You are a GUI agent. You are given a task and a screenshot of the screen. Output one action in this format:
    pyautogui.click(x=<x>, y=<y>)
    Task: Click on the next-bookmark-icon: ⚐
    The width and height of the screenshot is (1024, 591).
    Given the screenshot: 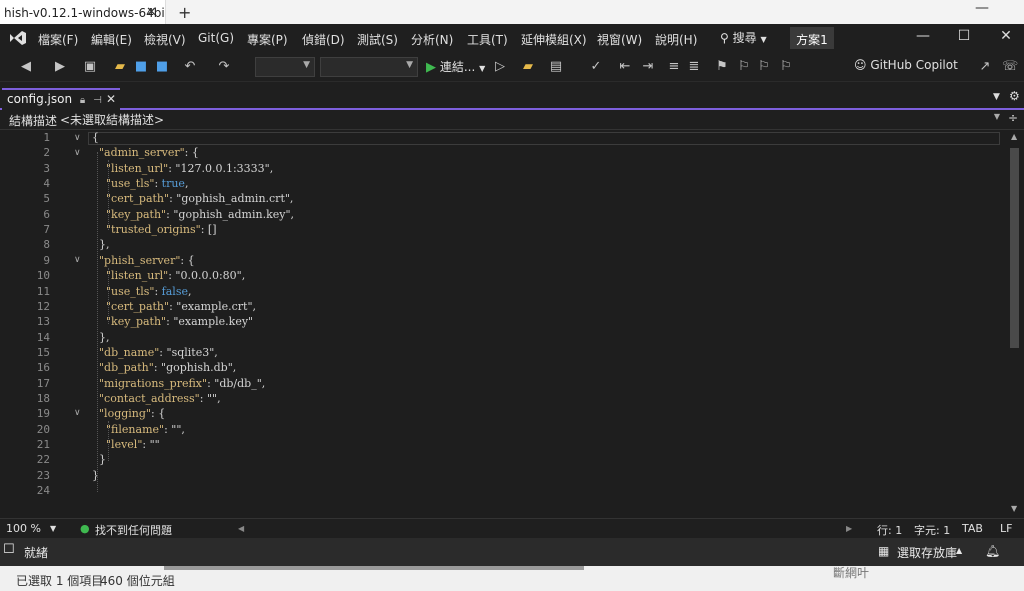 What is the action you would take?
    pyautogui.click(x=764, y=67)
    